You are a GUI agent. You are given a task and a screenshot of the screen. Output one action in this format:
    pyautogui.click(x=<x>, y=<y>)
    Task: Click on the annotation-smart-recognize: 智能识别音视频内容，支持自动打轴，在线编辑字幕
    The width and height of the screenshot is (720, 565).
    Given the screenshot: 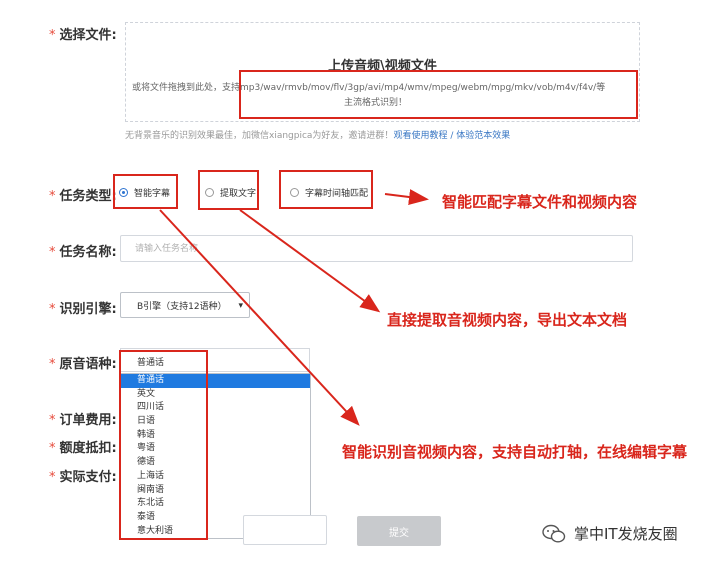 What is the action you would take?
    pyautogui.click(x=515, y=452)
    